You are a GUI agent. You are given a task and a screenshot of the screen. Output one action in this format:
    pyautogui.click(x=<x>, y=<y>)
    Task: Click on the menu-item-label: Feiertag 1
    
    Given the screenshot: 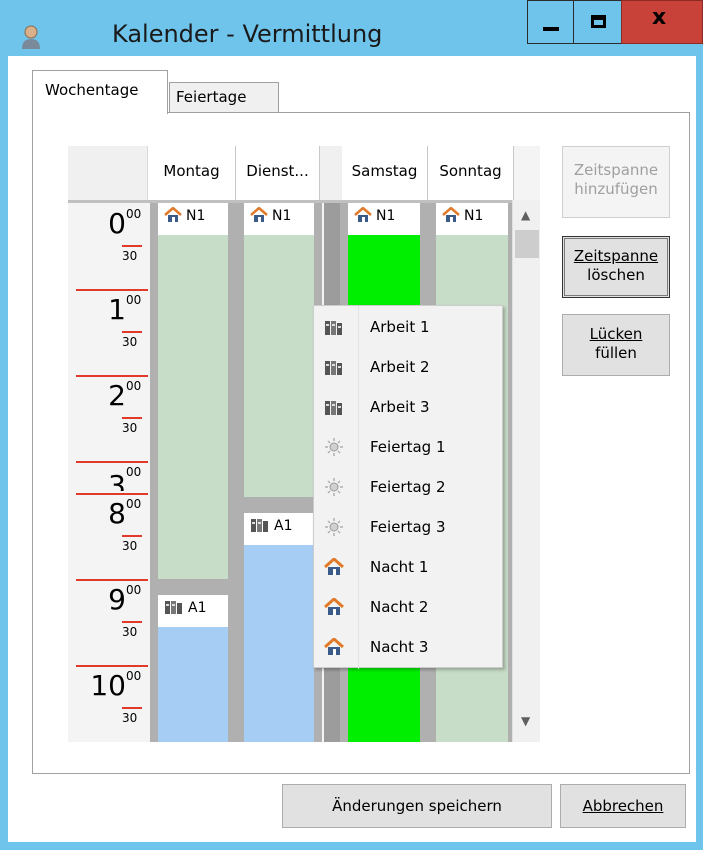 What is the action you would take?
    pyautogui.click(x=408, y=447)
    